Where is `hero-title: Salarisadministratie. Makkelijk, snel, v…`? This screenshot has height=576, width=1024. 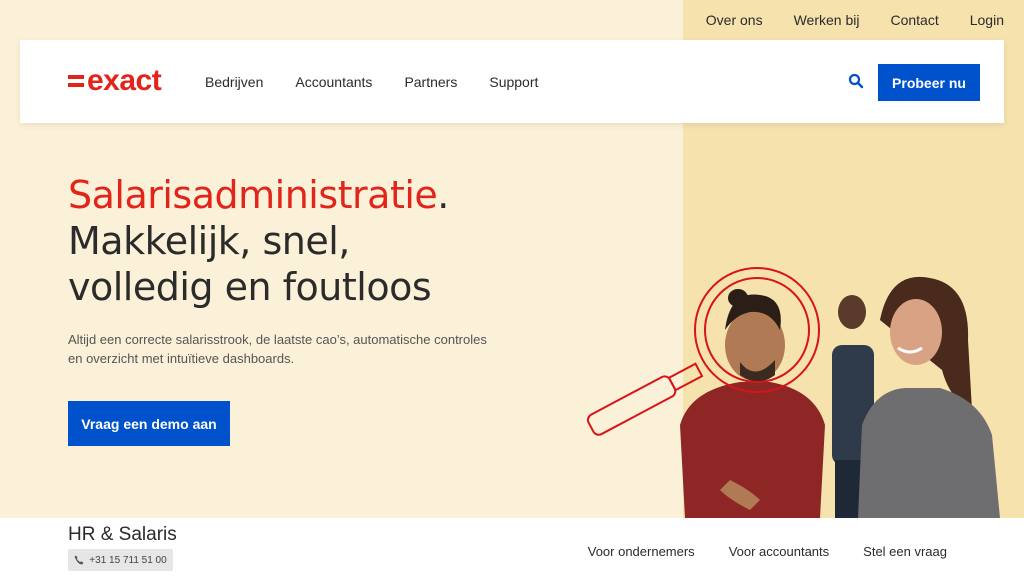
hero-title: Salarisadministratie. Makkelijk, snel, v… is located at coordinates (258, 241).